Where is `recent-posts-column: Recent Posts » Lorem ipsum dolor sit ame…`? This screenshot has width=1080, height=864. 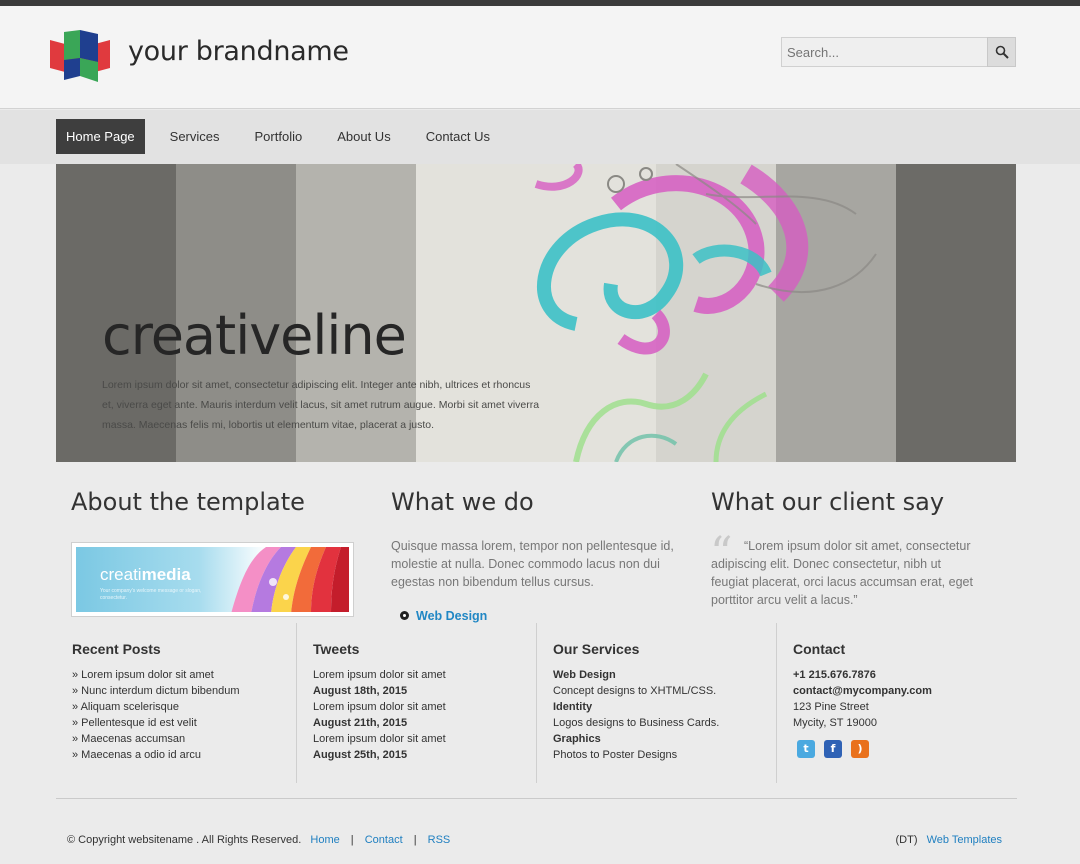 recent-posts-column: Recent Posts » Lorem ipsum dolor sit ame… is located at coordinates (176, 703).